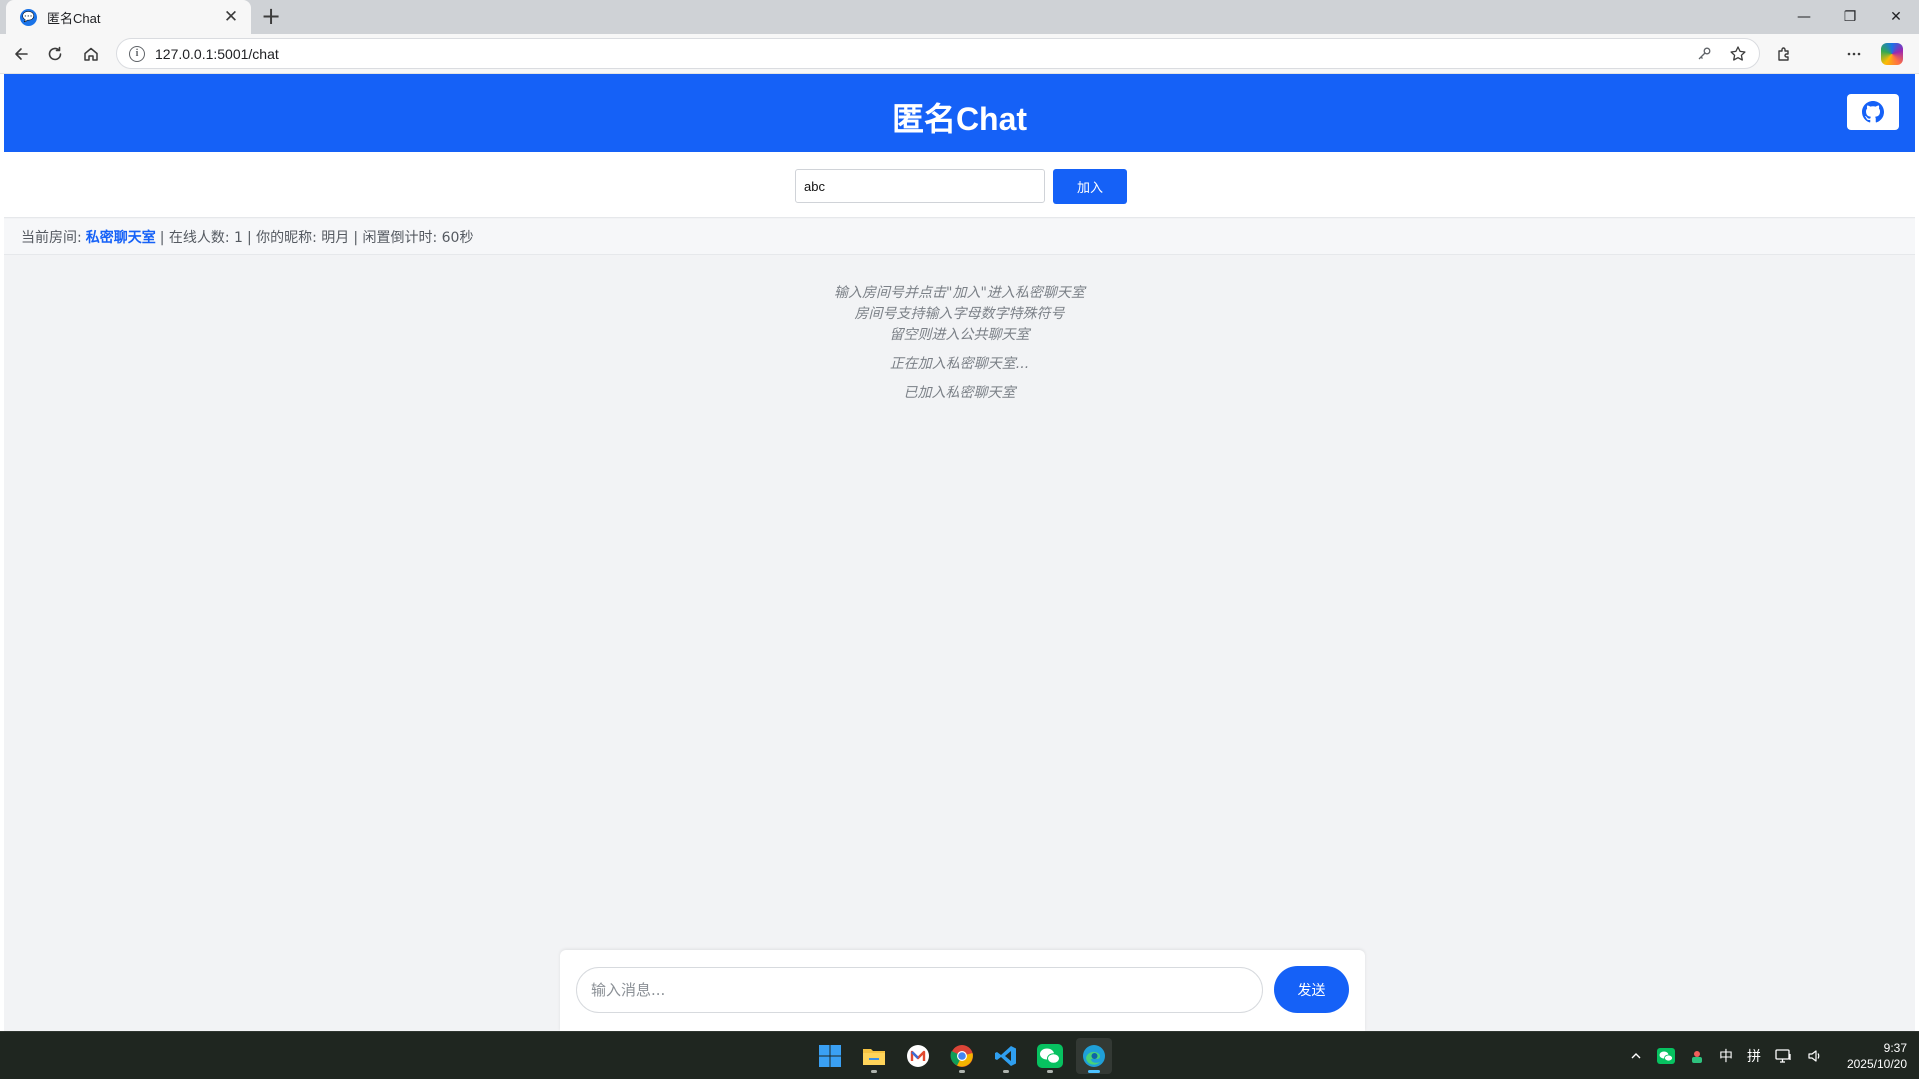 The image size is (1919, 1080). I want to click on current-room-label: 当前房间:, so click(51, 237).